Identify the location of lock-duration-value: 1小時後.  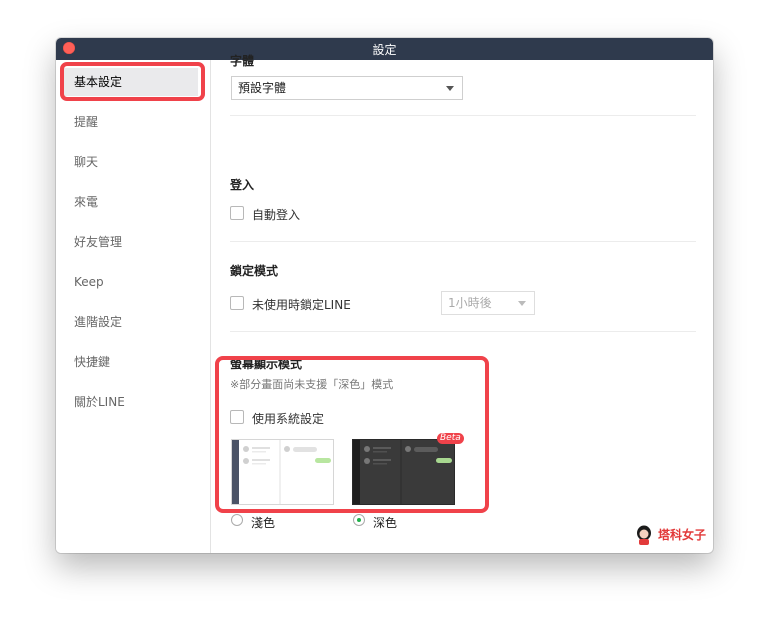
(470, 303).